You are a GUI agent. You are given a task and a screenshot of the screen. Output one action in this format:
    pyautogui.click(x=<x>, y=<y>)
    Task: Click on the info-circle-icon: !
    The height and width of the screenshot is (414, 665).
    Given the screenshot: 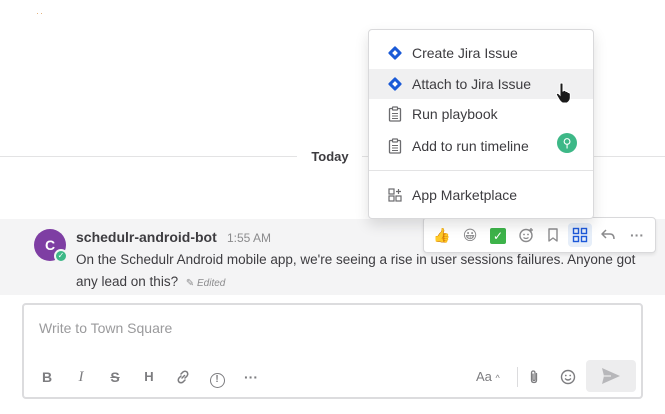 What is the action you would take?
    pyautogui.click(x=217, y=380)
    